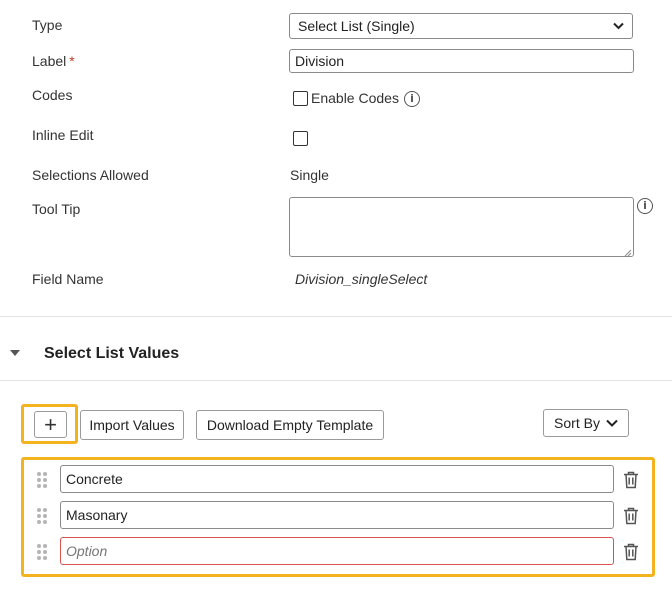 The height and width of the screenshot is (589, 672). What do you see at coordinates (461, 26) in the screenshot?
I see `type-select: Select List (Single)` at bounding box center [461, 26].